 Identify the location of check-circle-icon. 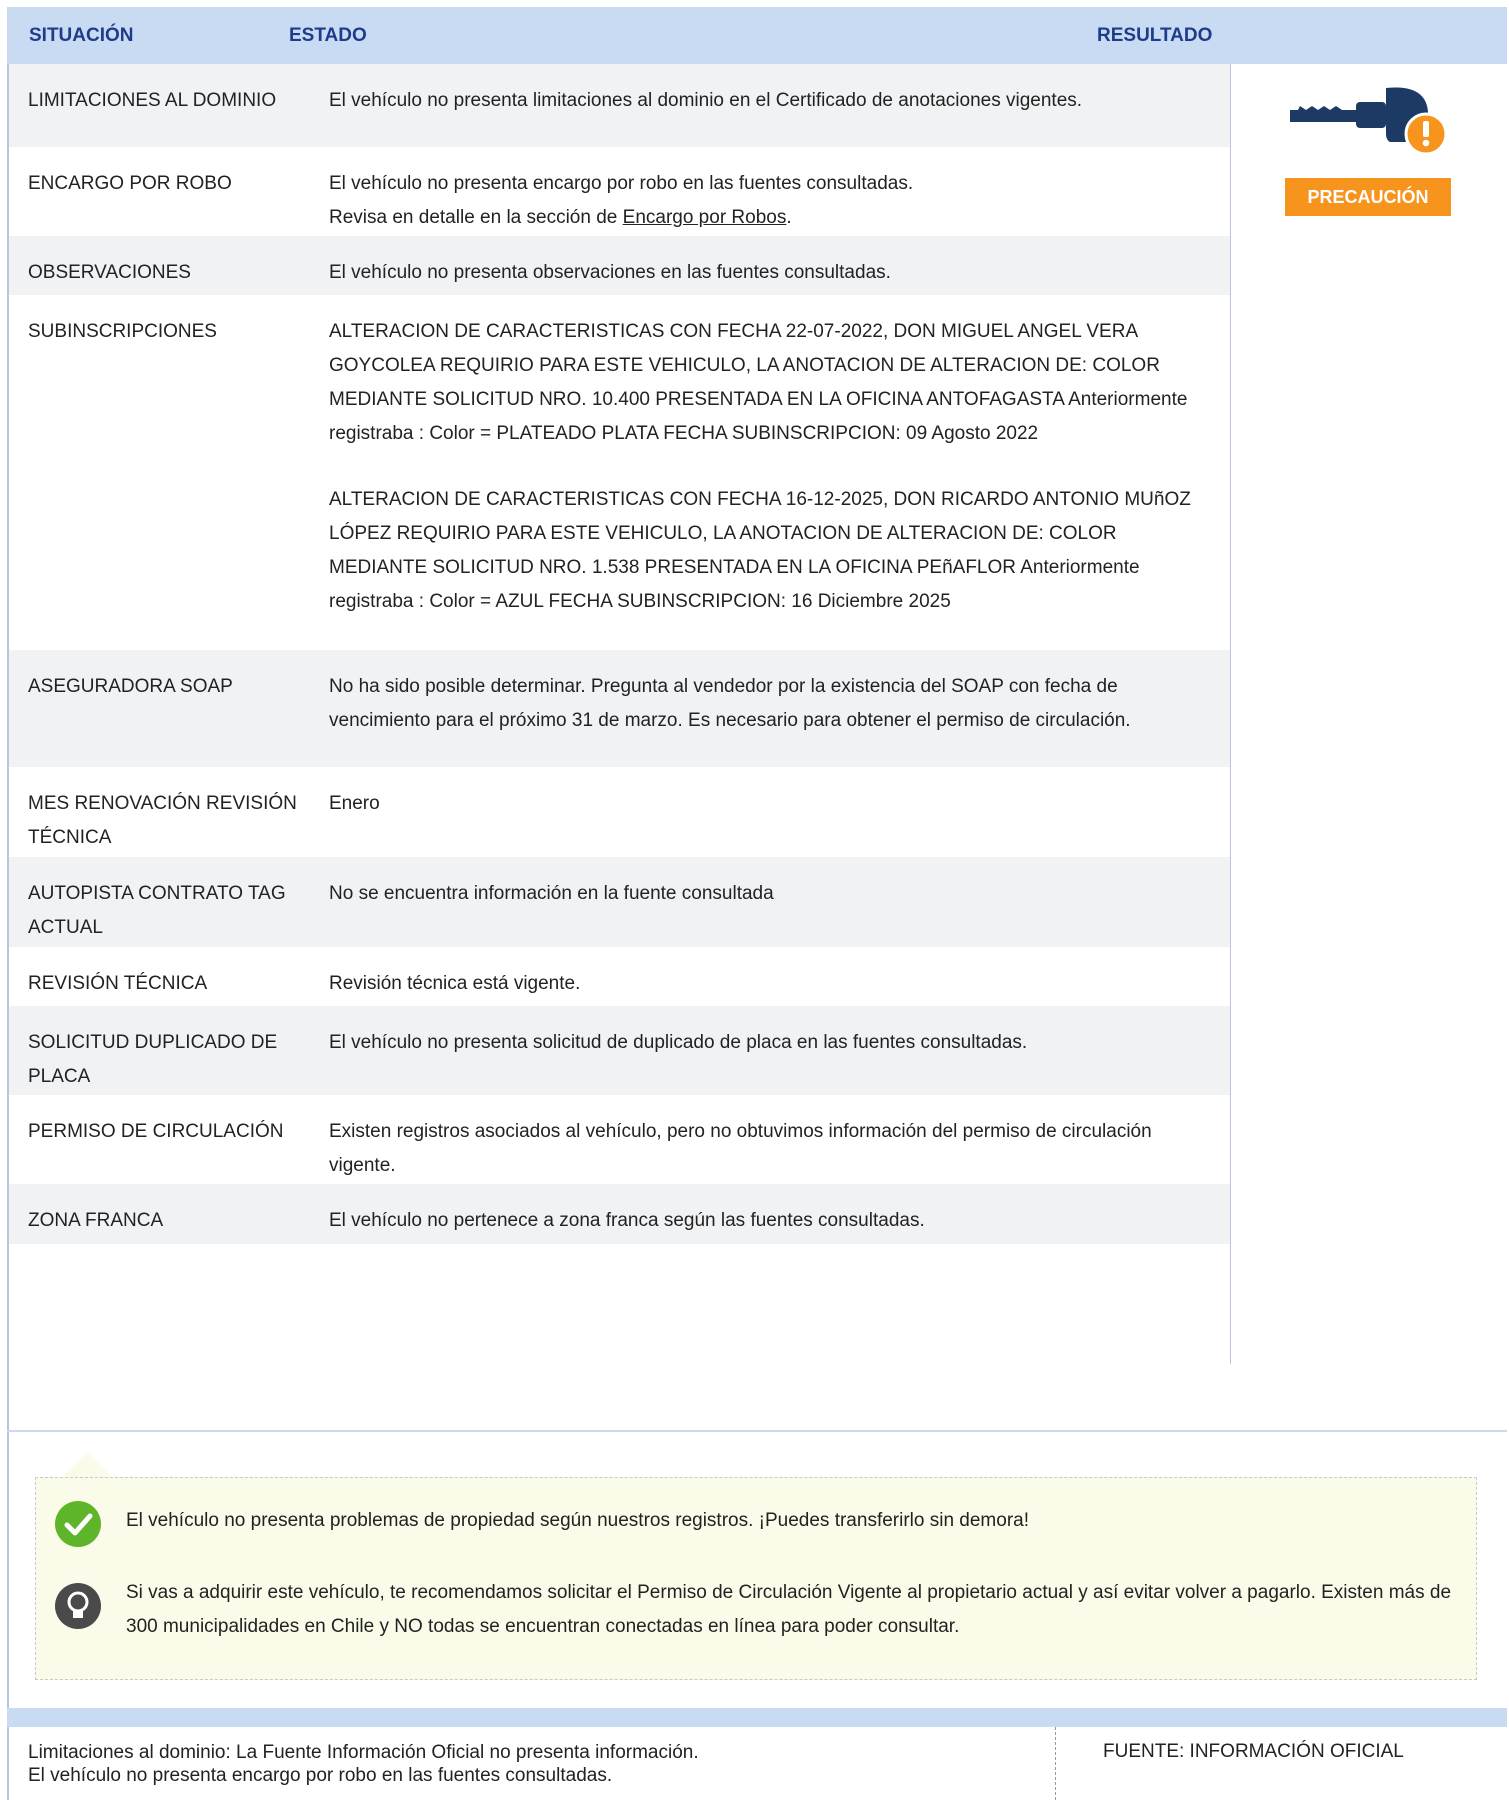
(78, 1524).